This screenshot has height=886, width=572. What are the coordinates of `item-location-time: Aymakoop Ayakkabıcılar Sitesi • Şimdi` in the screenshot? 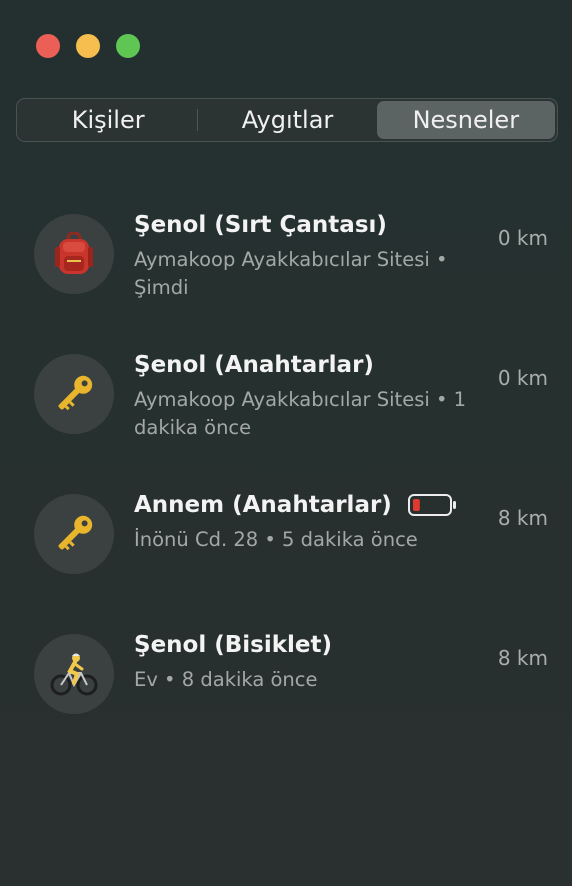 It's located at (291, 273).